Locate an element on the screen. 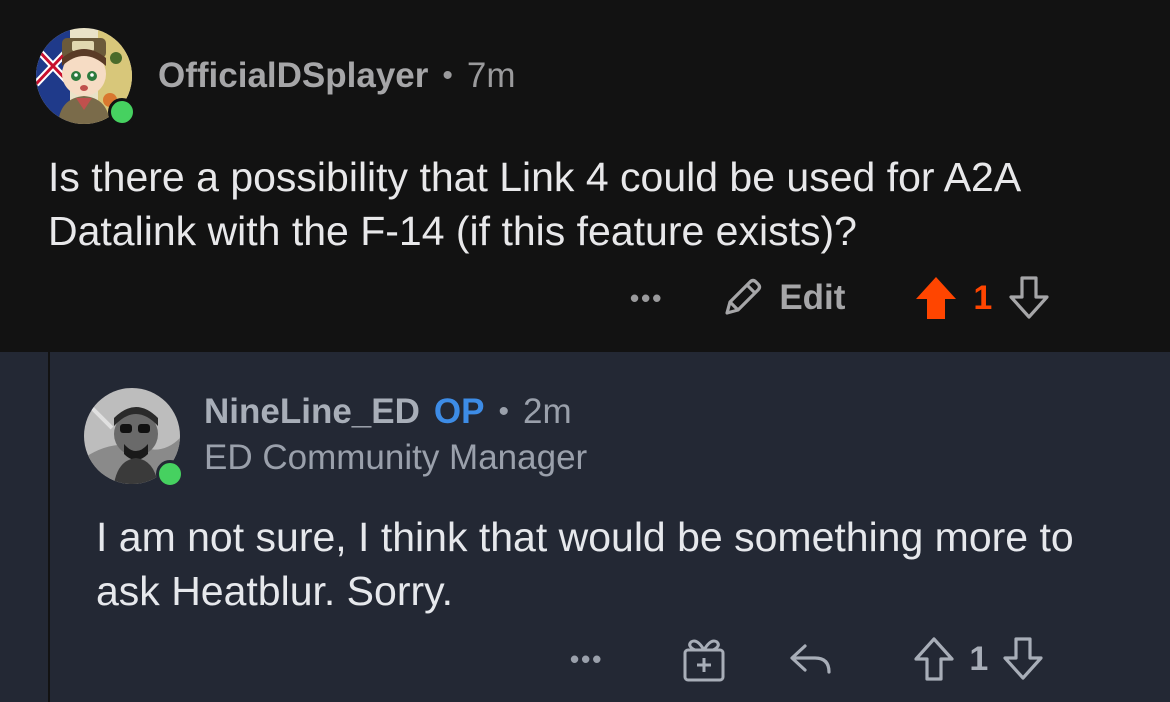 The image size is (1170, 702). award-button is located at coordinates (704, 659).